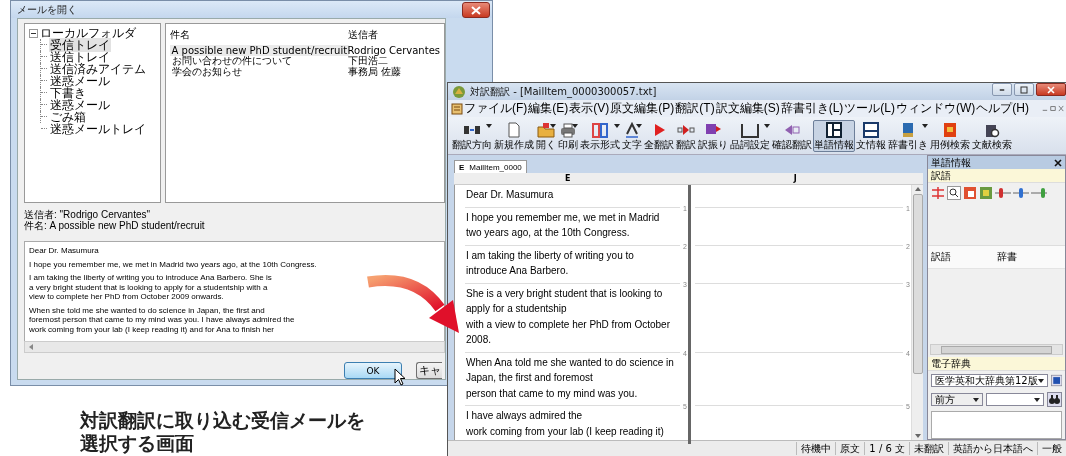 This screenshot has height=456, width=1066. I want to click on toolbar-button: 全翻訳, so click(659, 136).